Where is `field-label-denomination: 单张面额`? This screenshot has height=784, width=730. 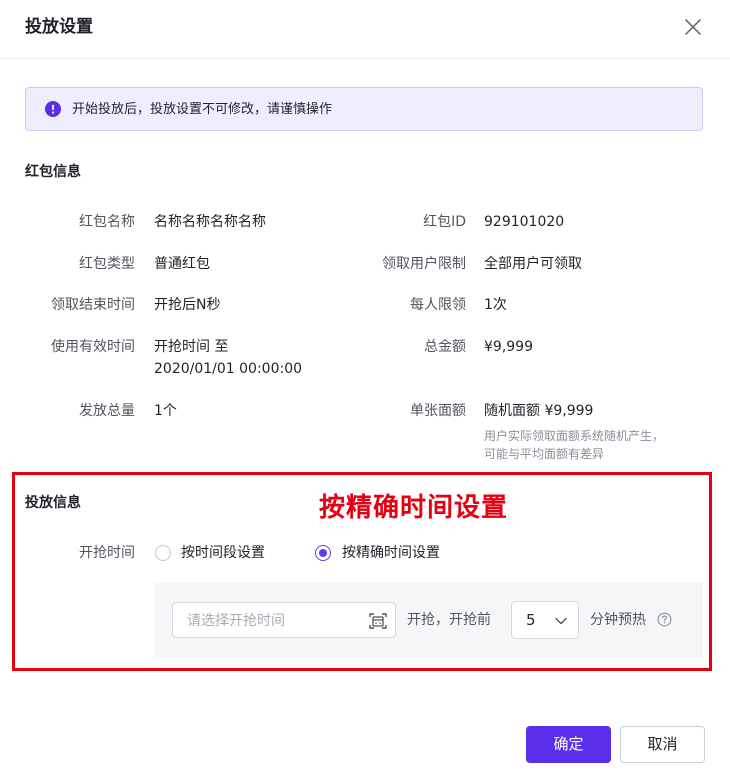 field-label-denomination: 单张面额 is located at coordinates (438, 411).